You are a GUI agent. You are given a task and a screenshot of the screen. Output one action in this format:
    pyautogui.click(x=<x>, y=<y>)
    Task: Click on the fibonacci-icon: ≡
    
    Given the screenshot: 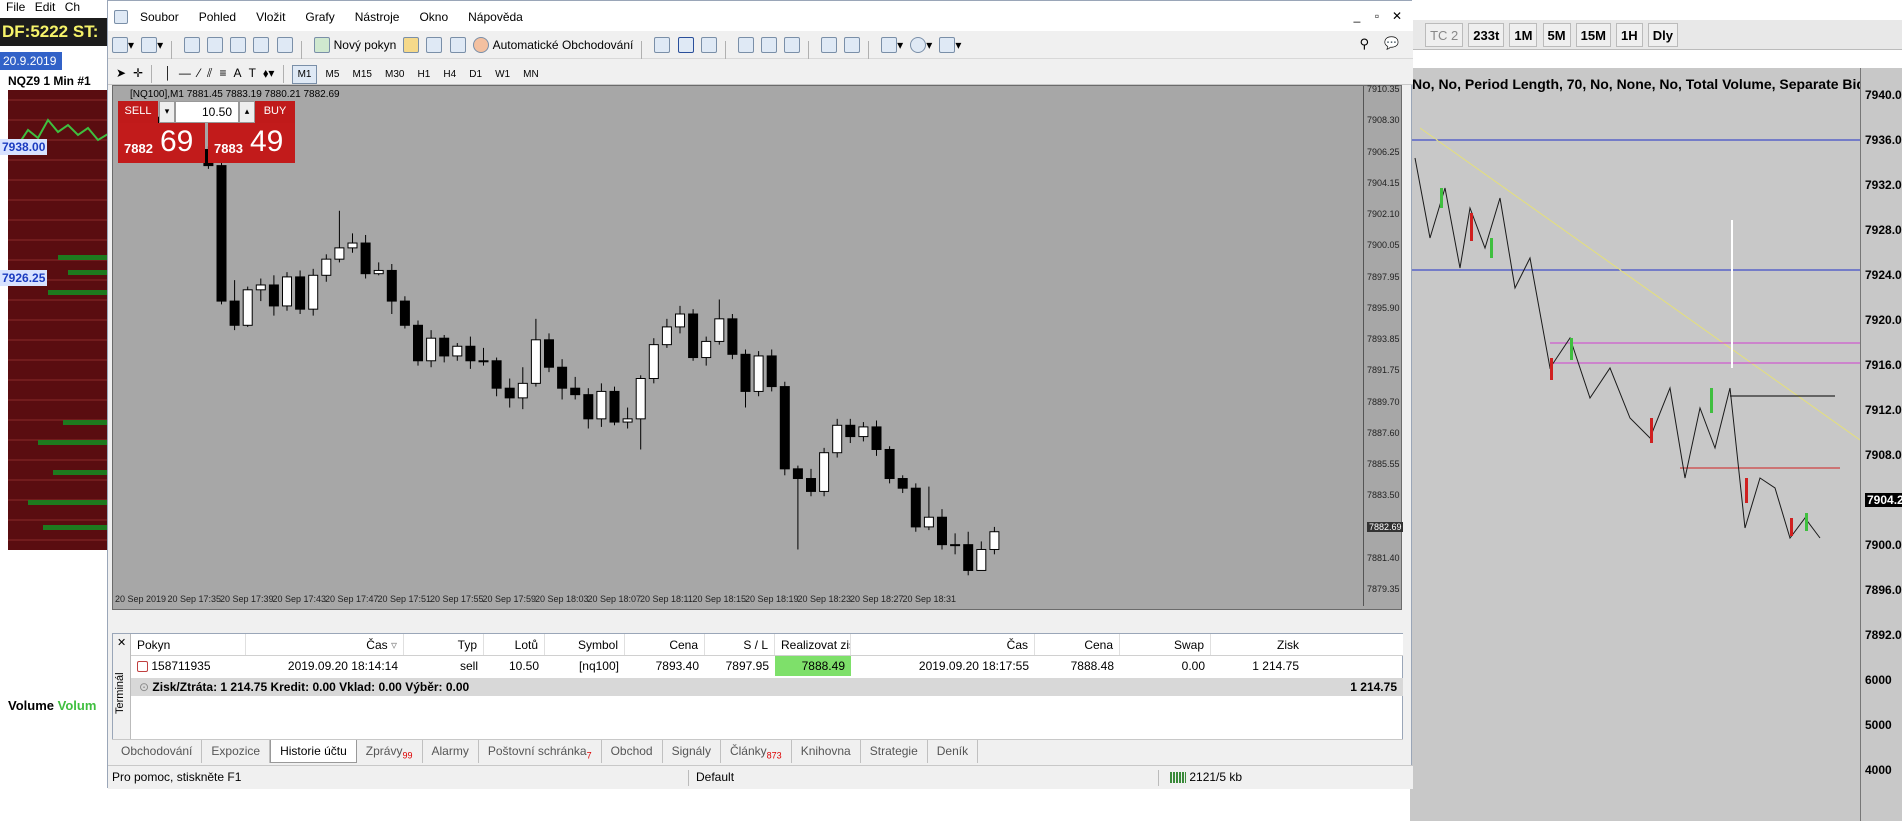 What is the action you would take?
    pyautogui.click(x=222, y=73)
    